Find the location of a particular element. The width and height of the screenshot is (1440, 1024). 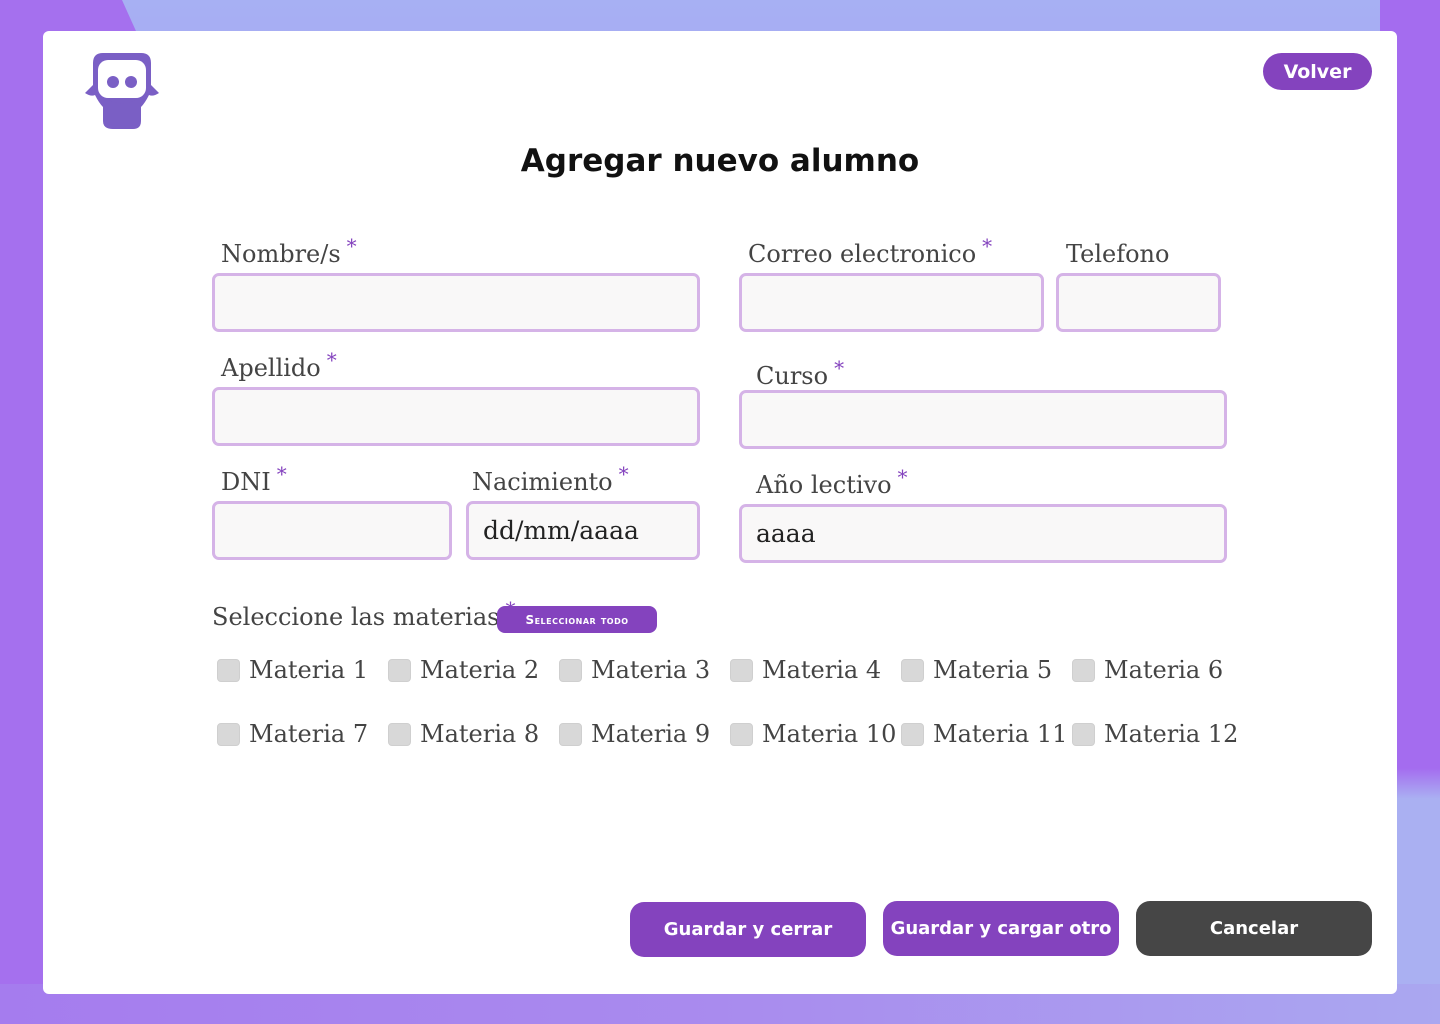

subject-option: Materia 8 is located at coordinates (463, 734).